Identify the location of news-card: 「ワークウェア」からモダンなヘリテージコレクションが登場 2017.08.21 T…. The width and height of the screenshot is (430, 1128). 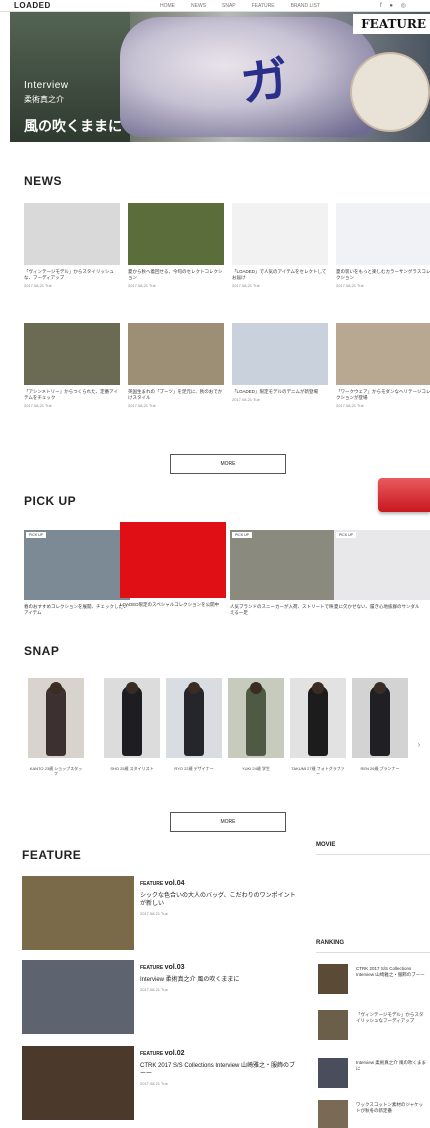
(383, 365).